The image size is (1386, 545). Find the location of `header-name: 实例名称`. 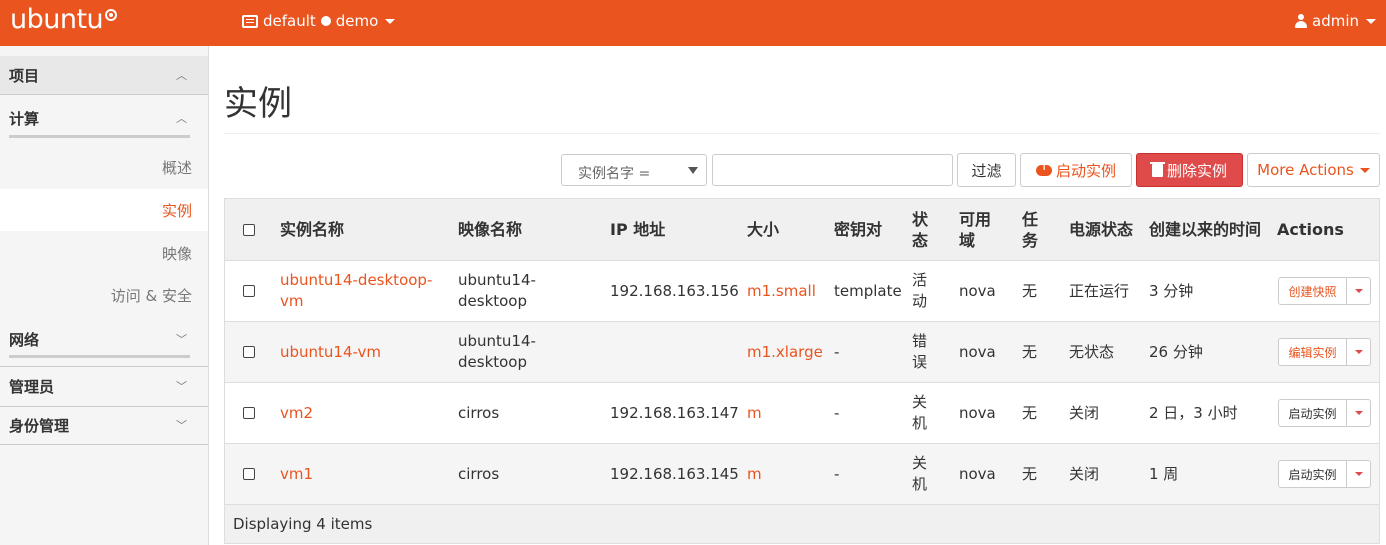

header-name: 实例名称 is located at coordinates (312, 229).